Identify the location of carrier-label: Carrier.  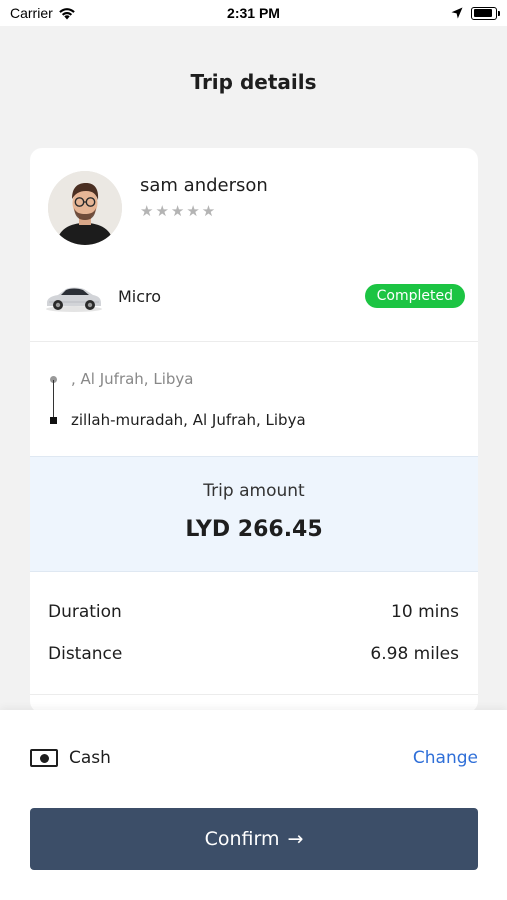
(31, 13).